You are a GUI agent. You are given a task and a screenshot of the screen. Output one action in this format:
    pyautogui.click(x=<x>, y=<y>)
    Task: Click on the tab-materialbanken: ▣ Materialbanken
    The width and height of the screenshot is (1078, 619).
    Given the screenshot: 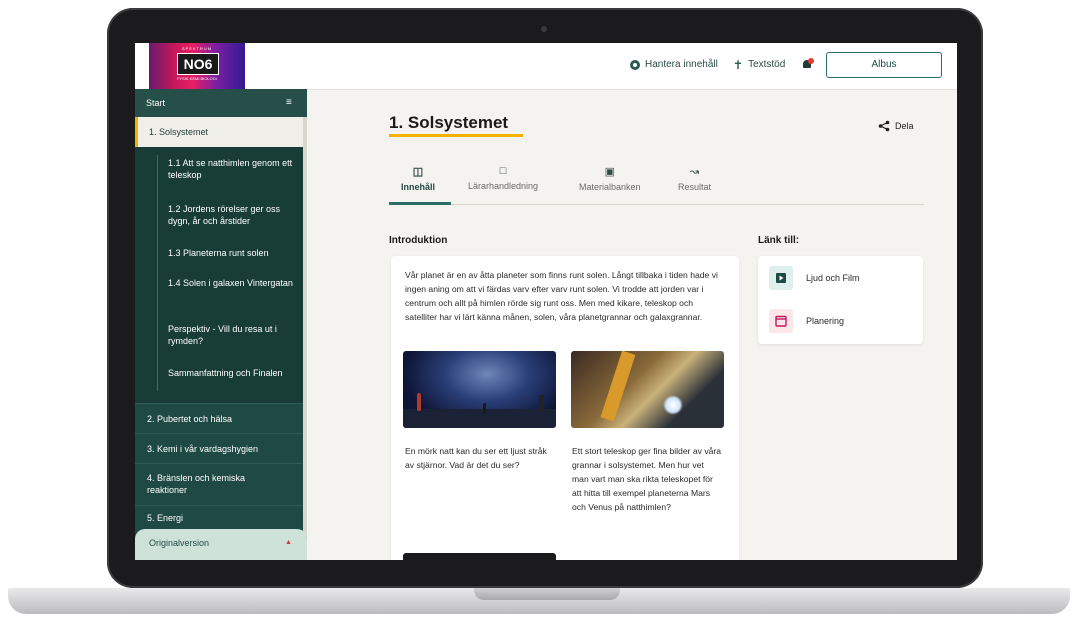 What is the action you would take?
    pyautogui.click(x=610, y=178)
    